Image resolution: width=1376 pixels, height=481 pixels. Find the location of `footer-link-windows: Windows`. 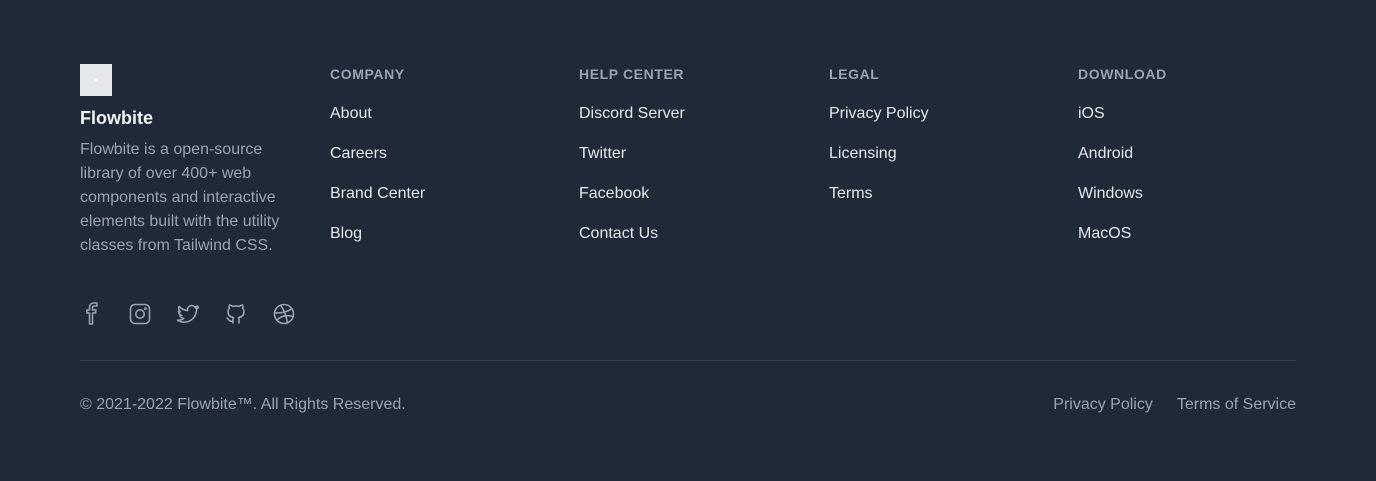

footer-link-windows: Windows is located at coordinates (1122, 194).